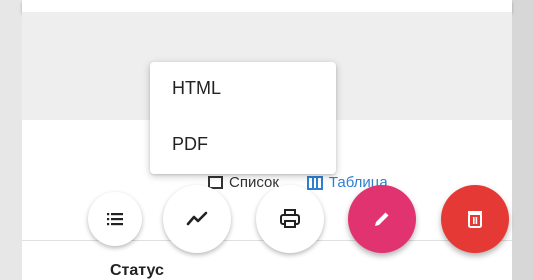  I want to click on print-fab, so click(290, 219).